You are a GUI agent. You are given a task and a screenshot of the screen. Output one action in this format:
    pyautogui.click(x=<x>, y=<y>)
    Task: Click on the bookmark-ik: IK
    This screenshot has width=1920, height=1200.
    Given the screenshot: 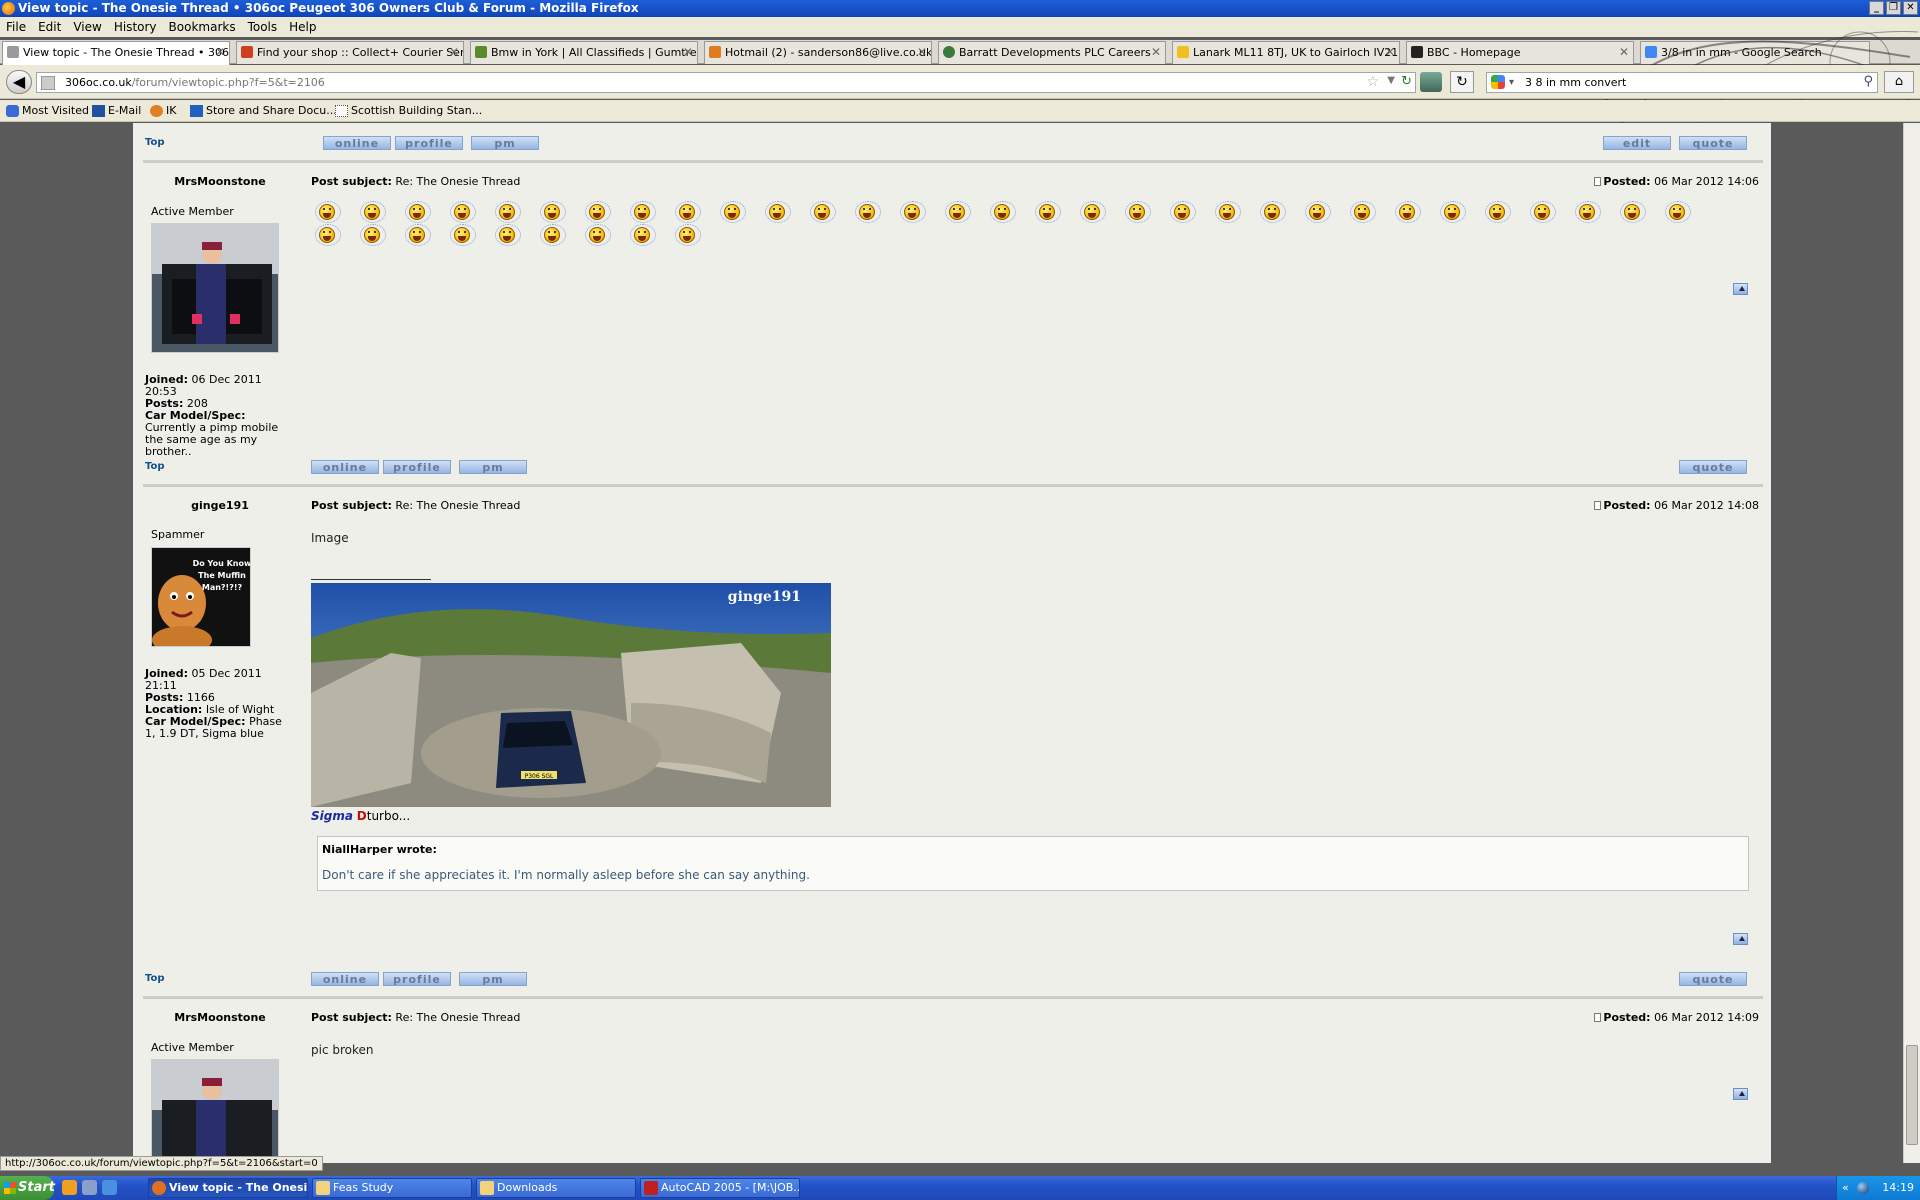 What is the action you would take?
    pyautogui.click(x=162, y=111)
    